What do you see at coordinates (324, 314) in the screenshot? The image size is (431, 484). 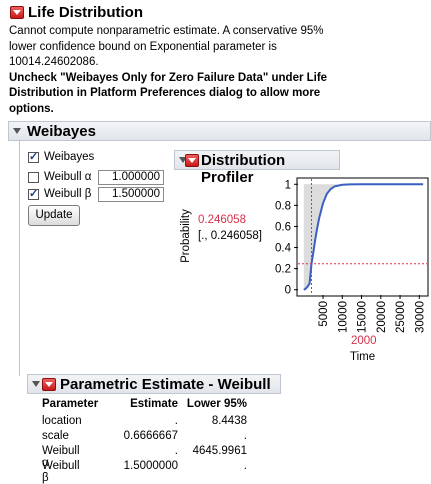 I see `x-tick-label: 5000` at bounding box center [324, 314].